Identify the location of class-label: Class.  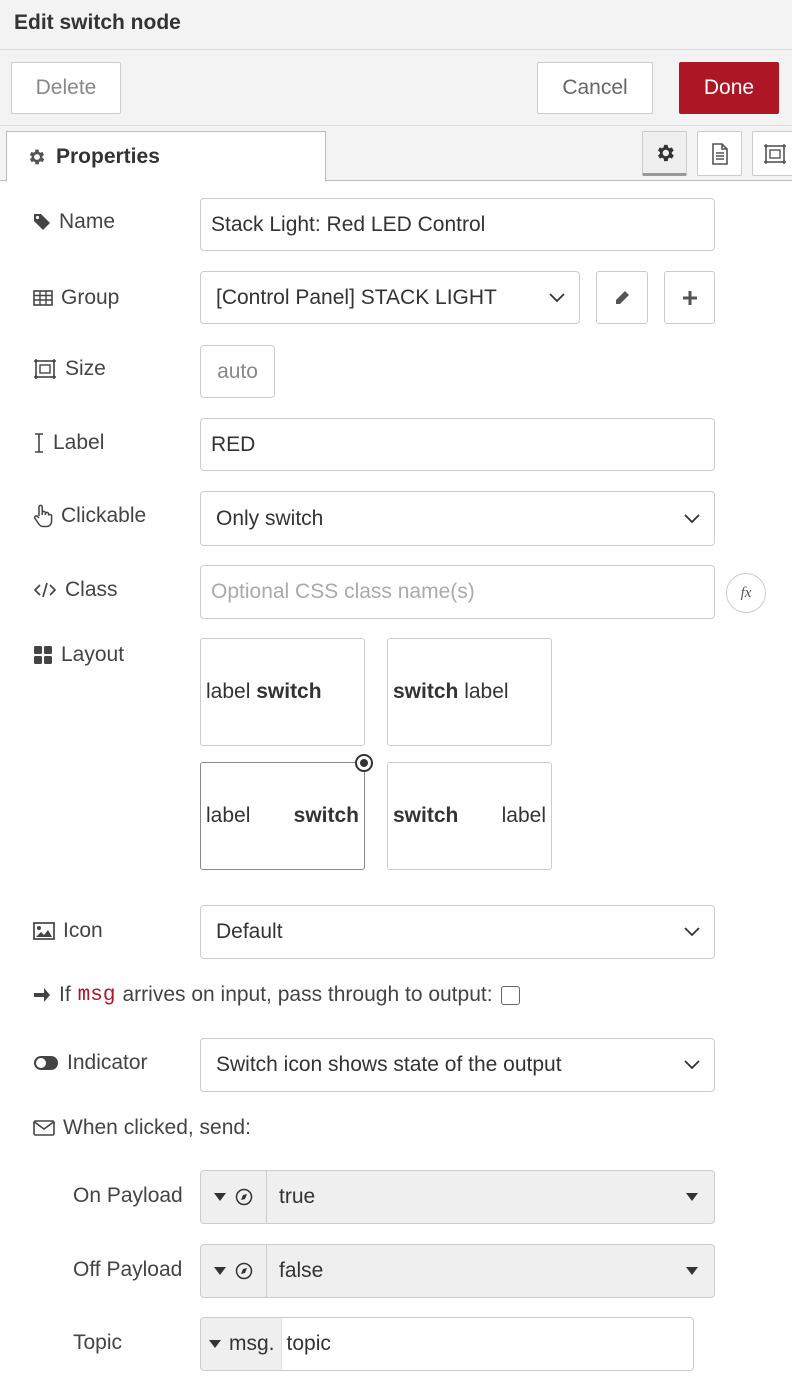
(75, 590).